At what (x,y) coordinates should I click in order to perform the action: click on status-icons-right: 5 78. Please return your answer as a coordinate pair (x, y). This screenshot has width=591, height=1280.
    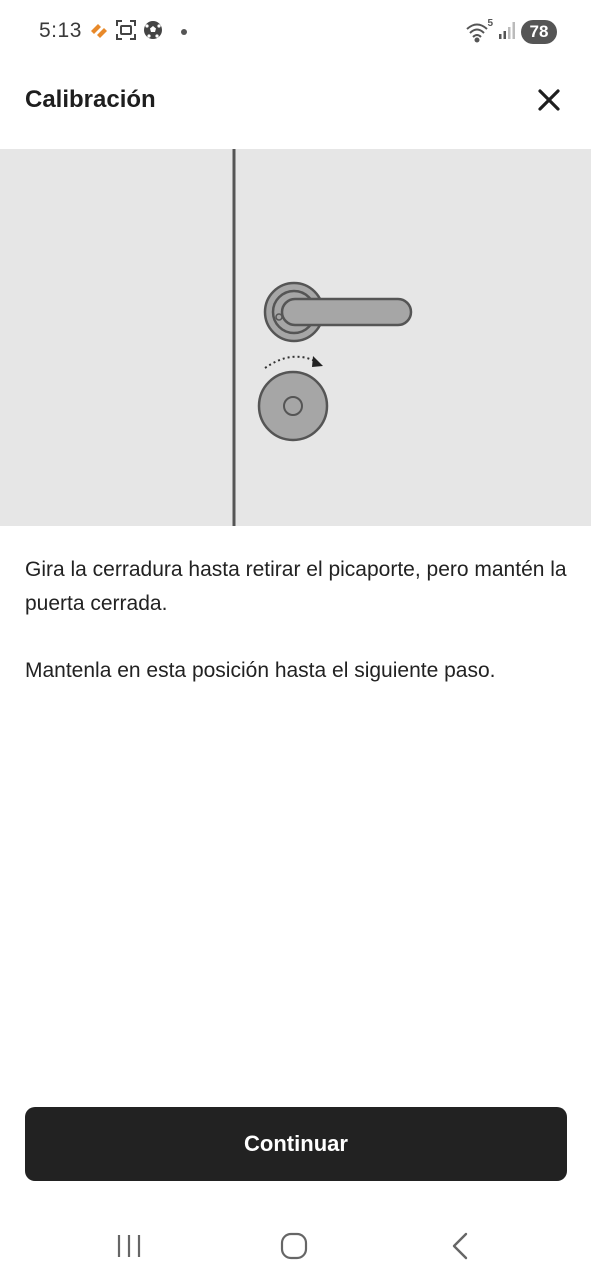
    Looking at the image, I should click on (511, 31).